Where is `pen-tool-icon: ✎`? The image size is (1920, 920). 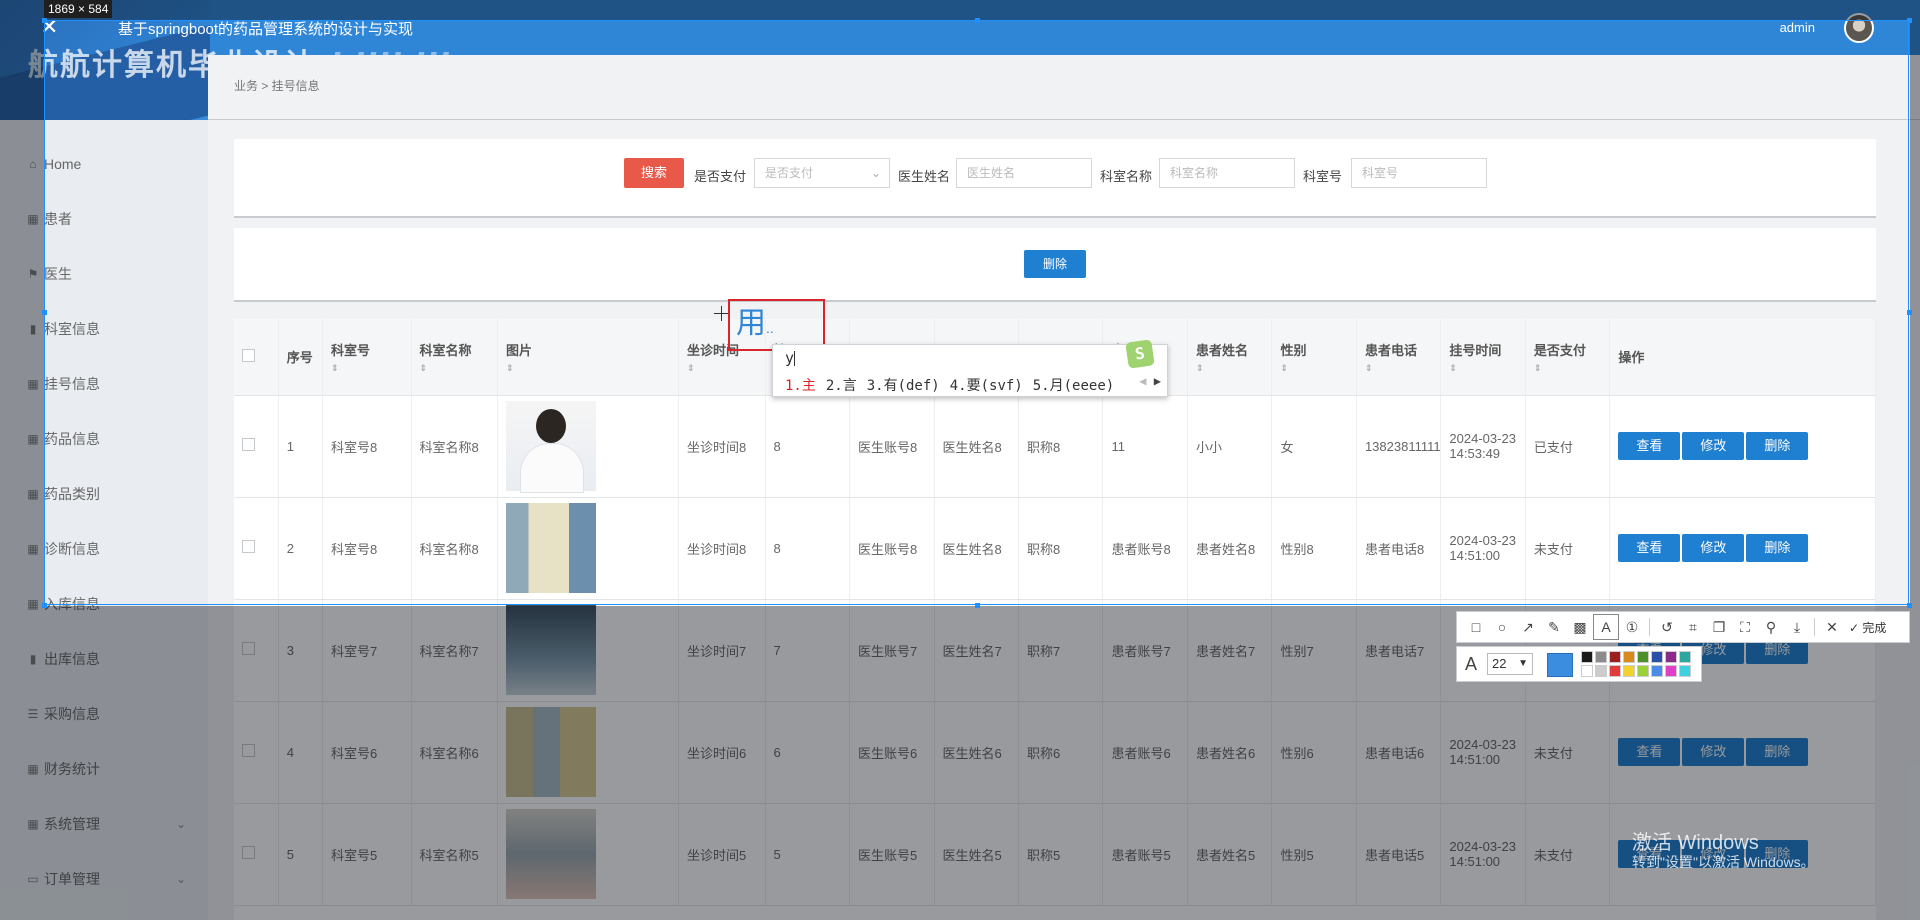 pen-tool-icon: ✎ is located at coordinates (1554, 627).